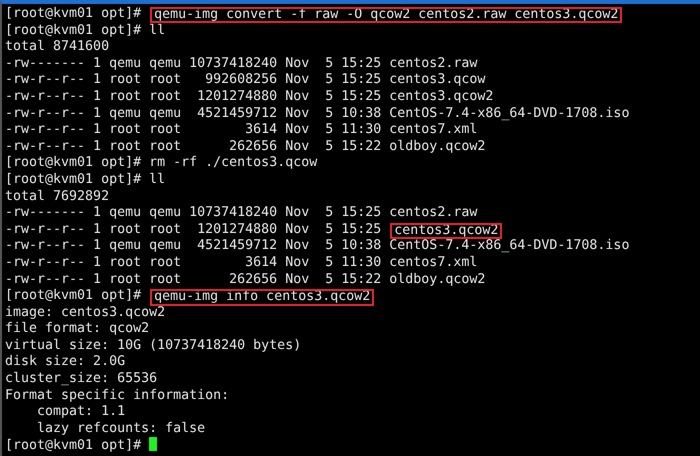 The width and height of the screenshot is (700, 456). What do you see at coordinates (77, 328) in the screenshot?
I see `output-text: file format: qcow2` at bounding box center [77, 328].